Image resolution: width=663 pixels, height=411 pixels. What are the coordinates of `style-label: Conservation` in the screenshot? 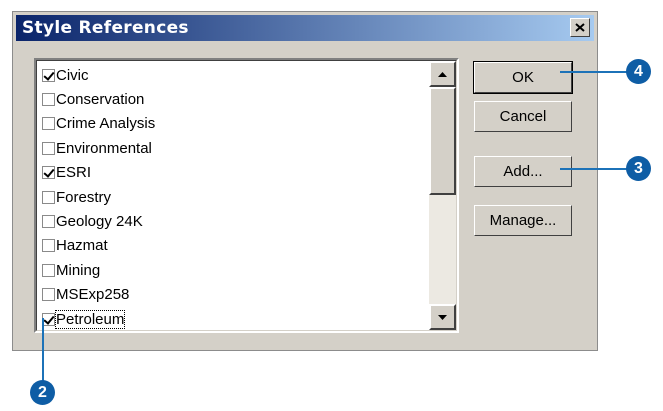 It's located at (100, 100).